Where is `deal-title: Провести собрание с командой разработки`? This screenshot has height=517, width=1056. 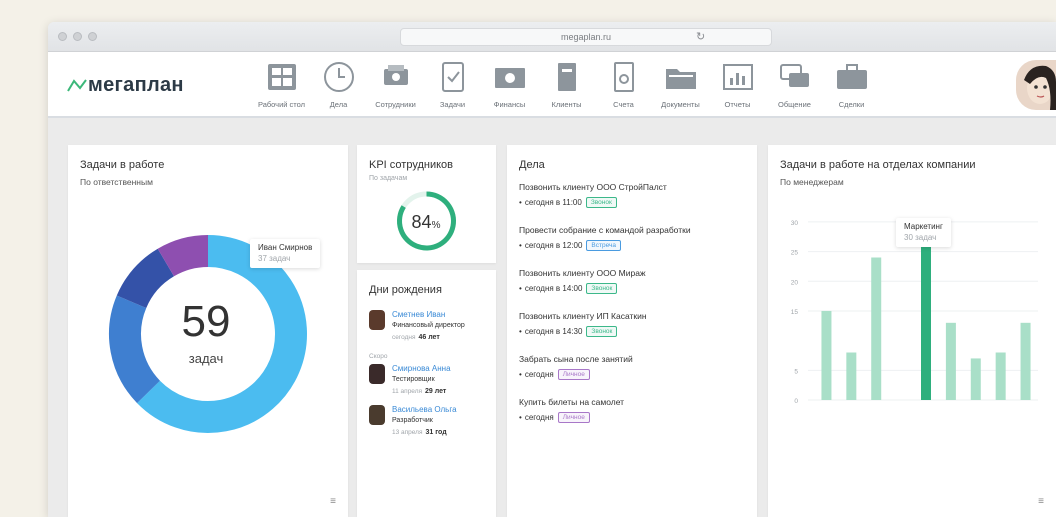
deal-title: Провести собрание с командой разработки is located at coordinates (605, 230).